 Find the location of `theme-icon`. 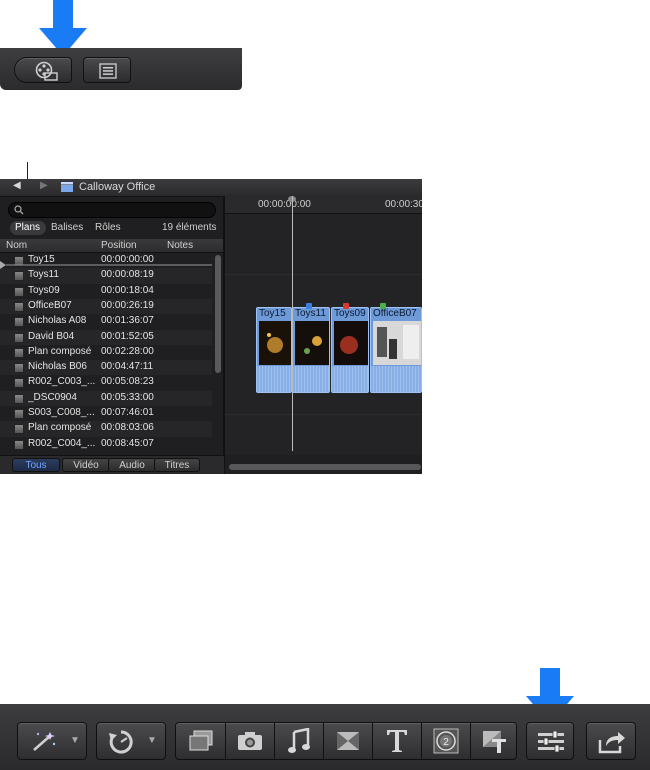

theme-icon is located at coordinates (494, 742).